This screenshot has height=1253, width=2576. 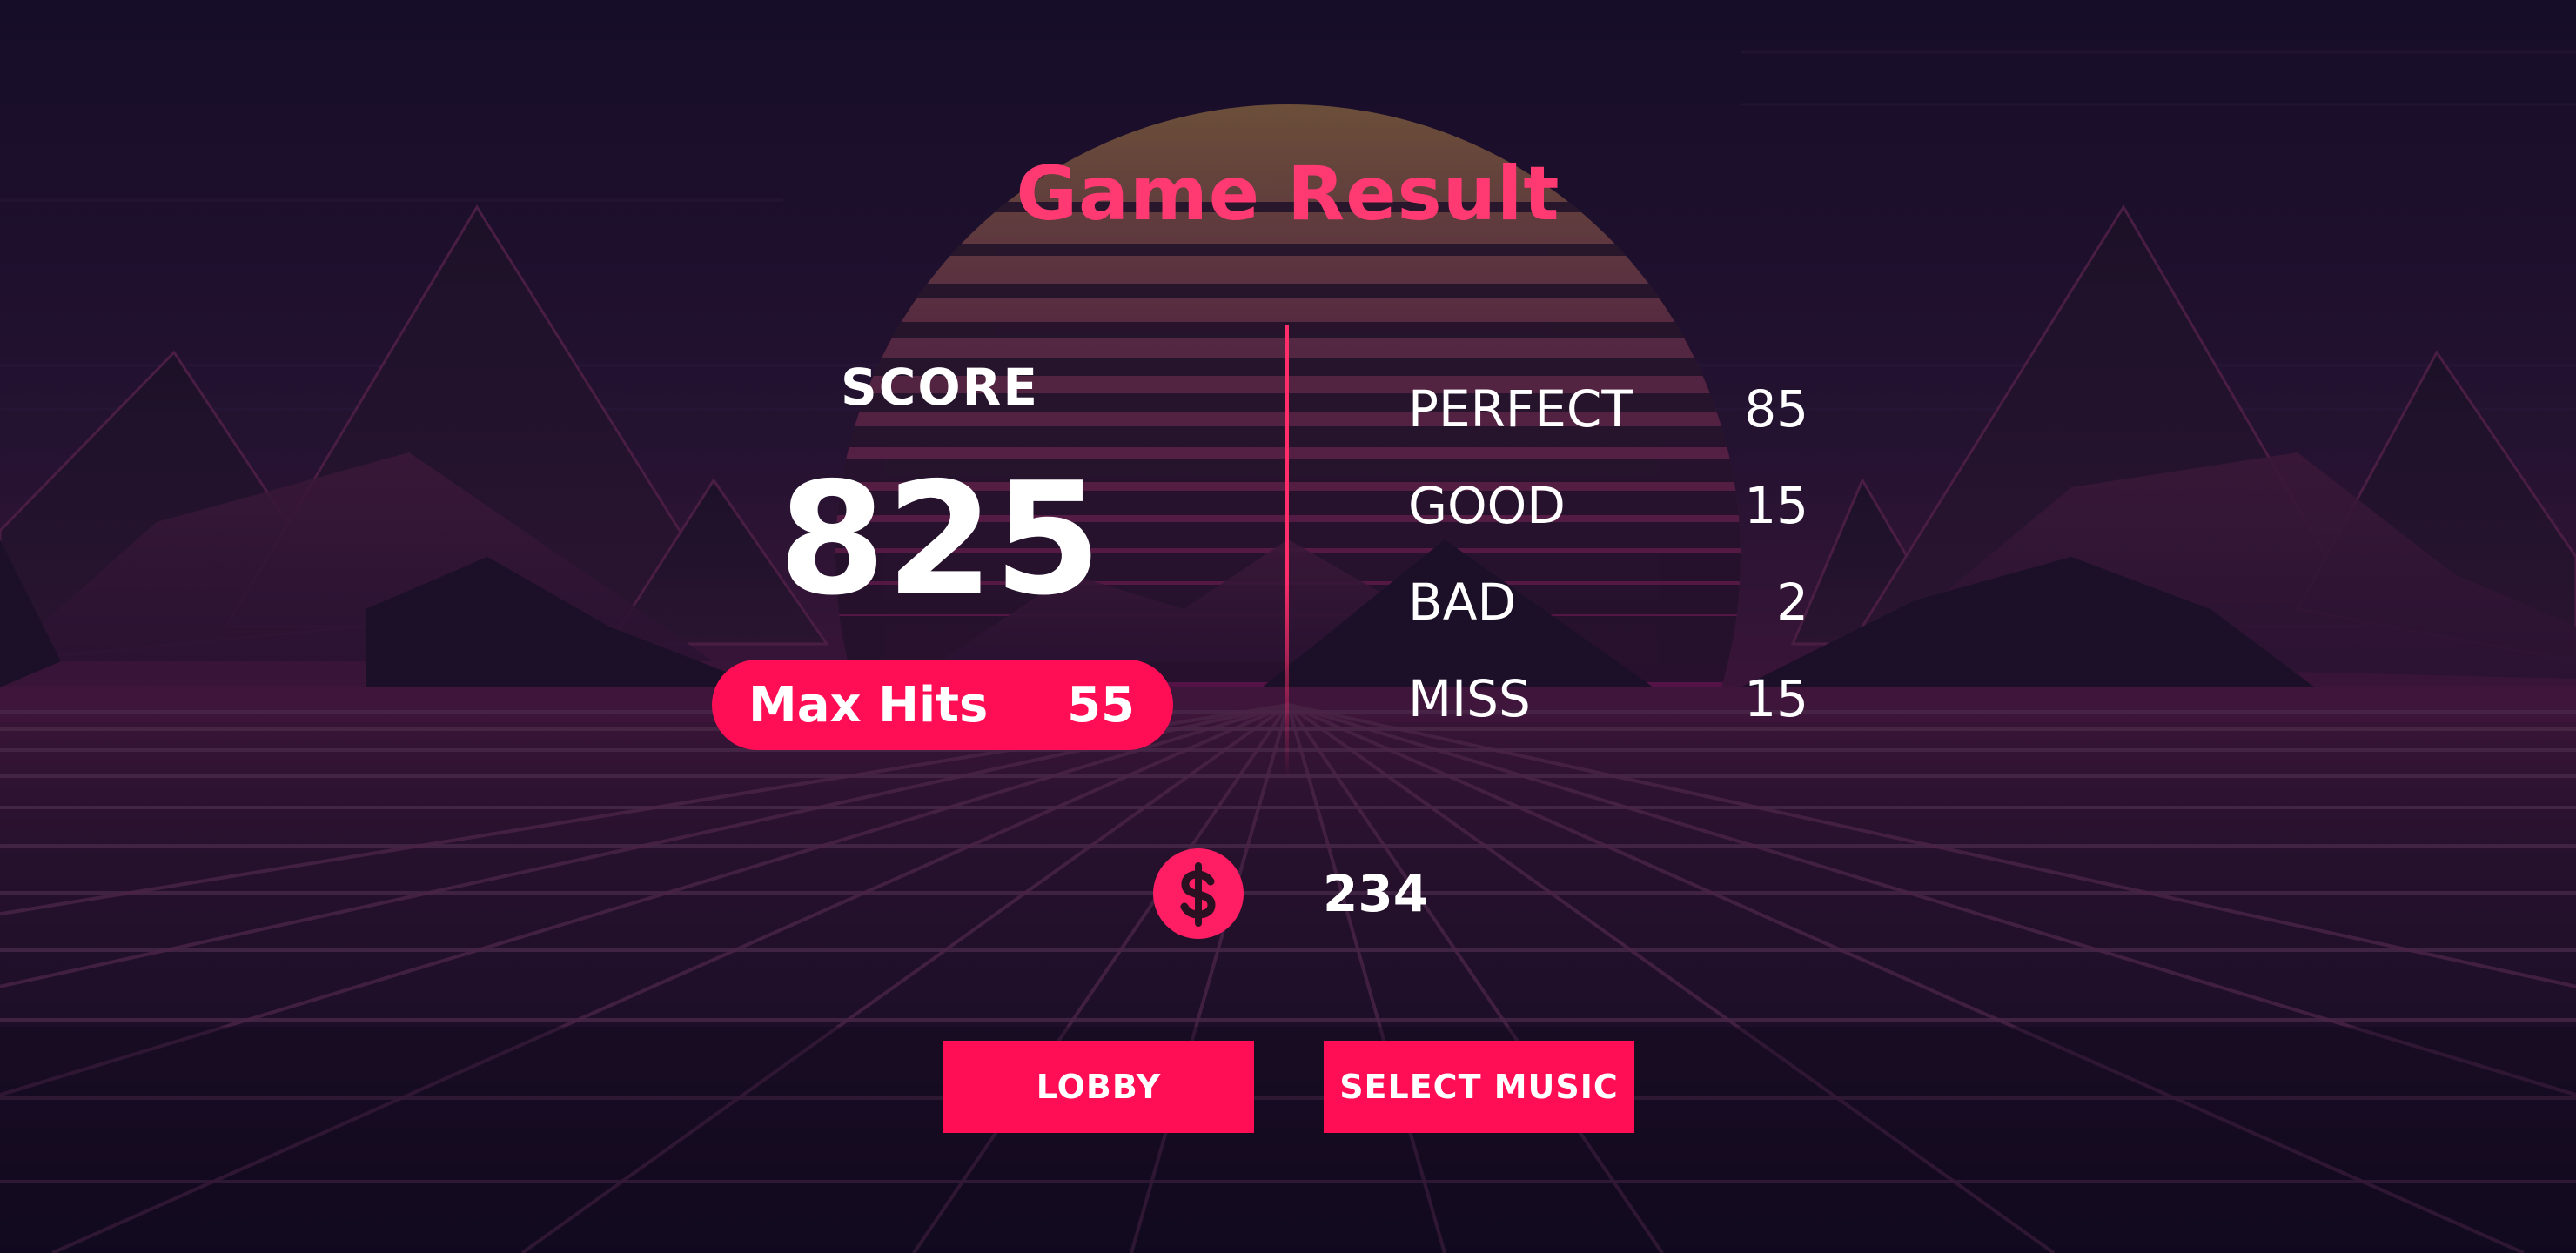 I want to click on stats-divider, so click(x=1287, y=551).